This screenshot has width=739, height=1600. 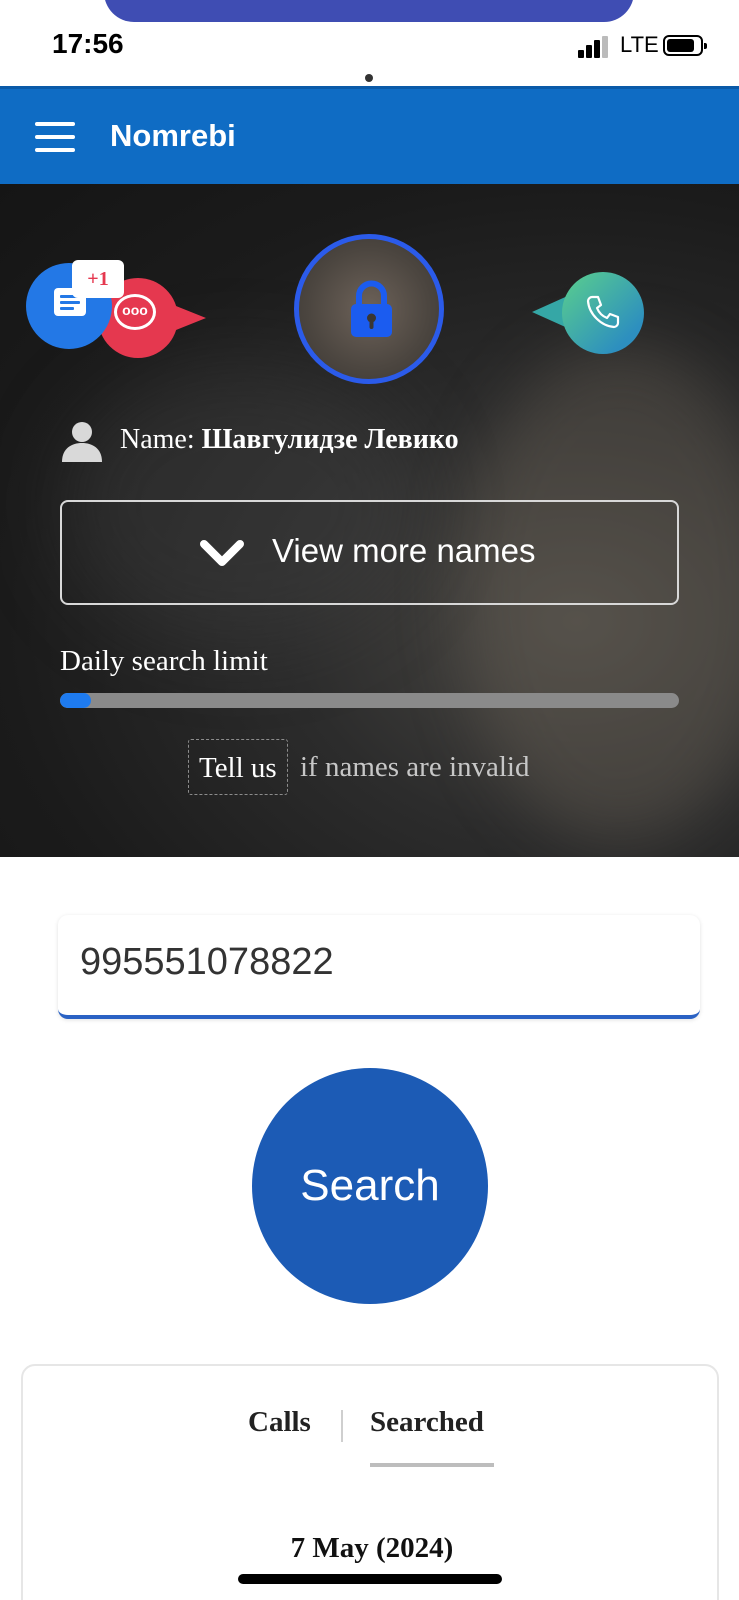 What do you see at coordinates (603, 312) in the screenshot?
I see `handset-icon` at bounding box center [603, 312].